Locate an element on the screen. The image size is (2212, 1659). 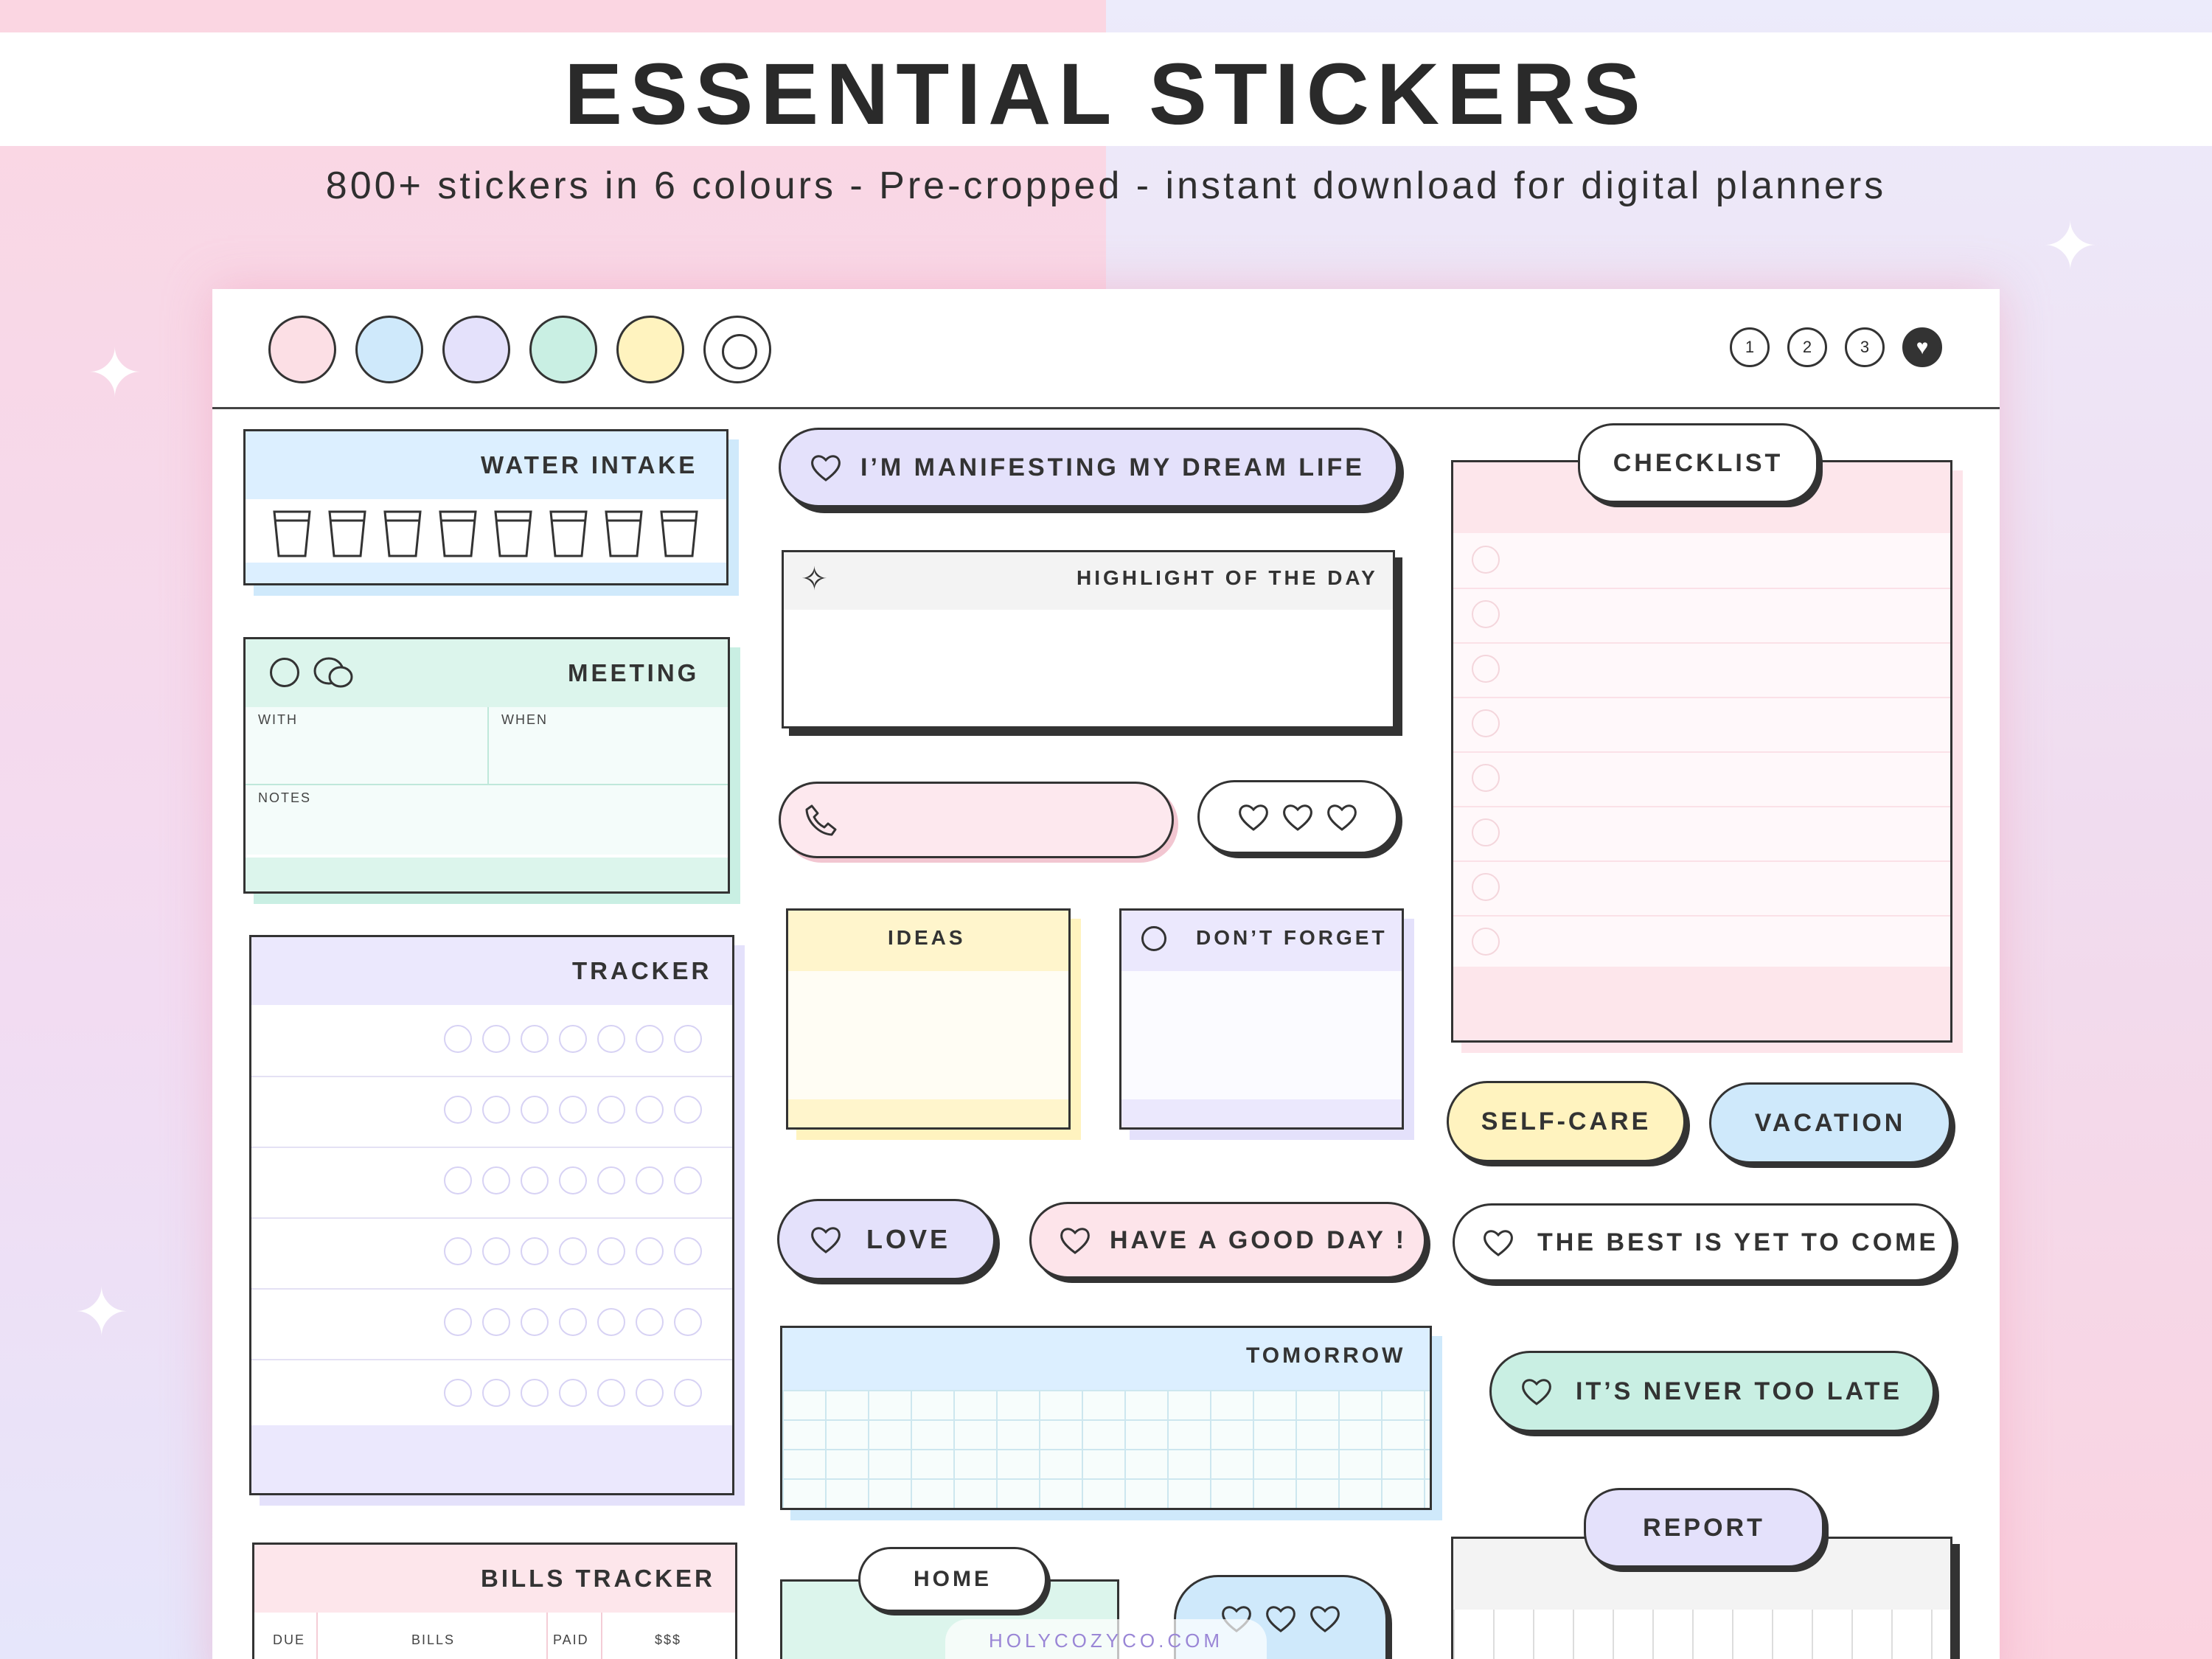
phone-sticker is located at coordinates (976, 820).